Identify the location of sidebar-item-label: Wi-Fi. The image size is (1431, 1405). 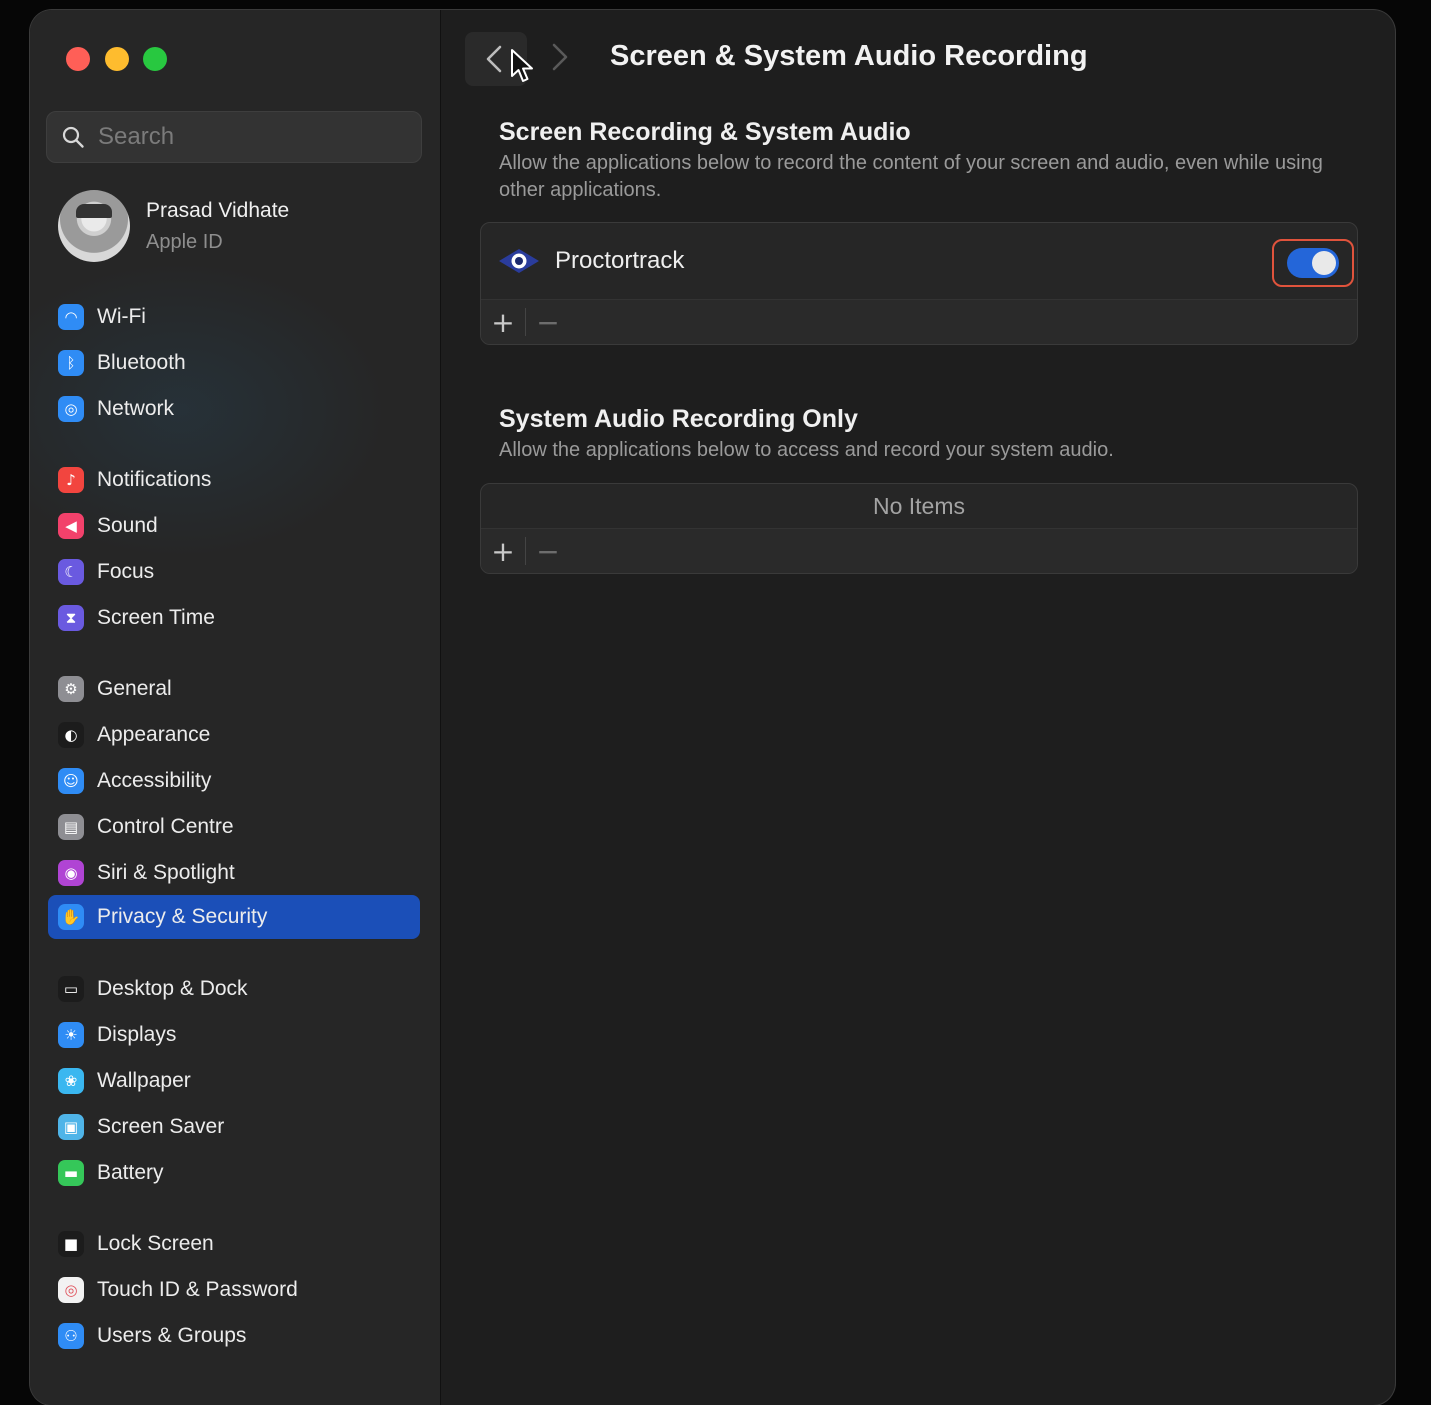
(121, 316).